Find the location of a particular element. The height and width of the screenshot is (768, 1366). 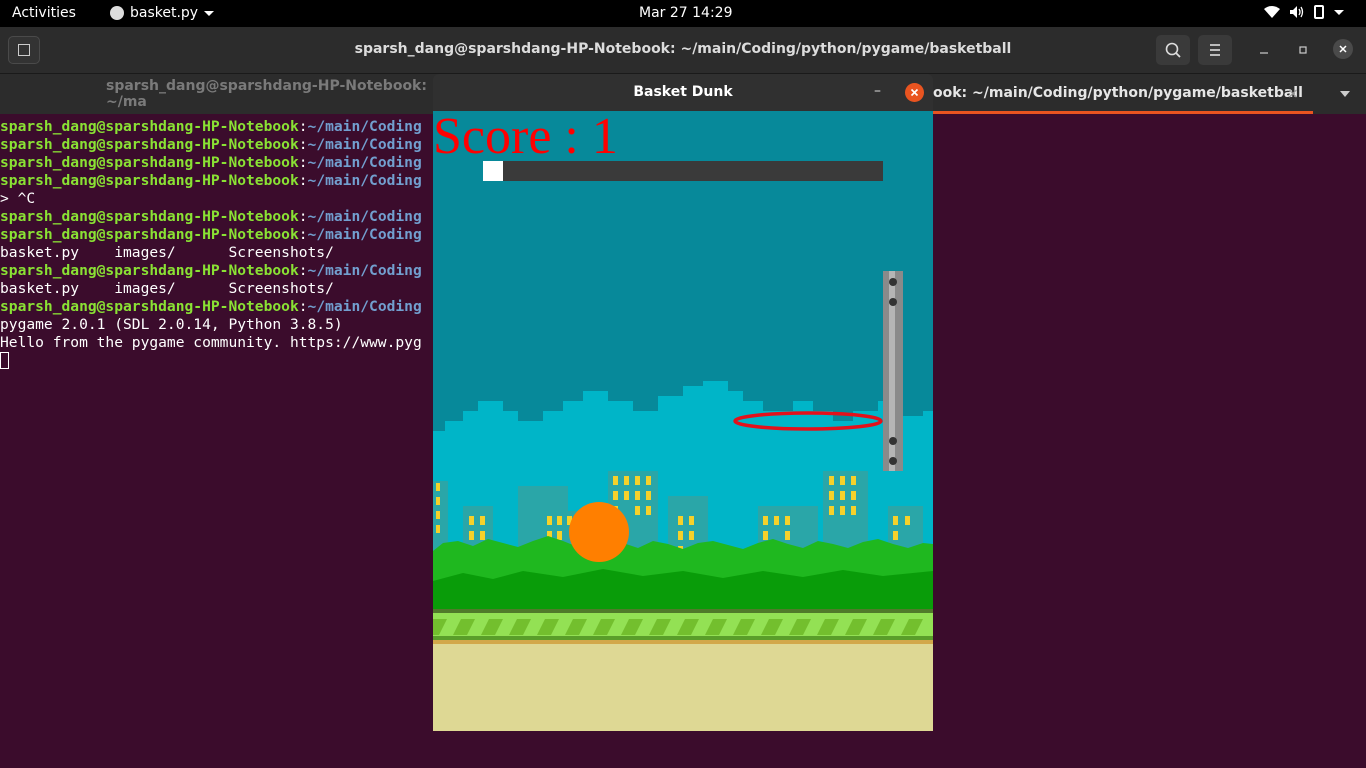

wifi-icon is located at coordinates (1272, 12).